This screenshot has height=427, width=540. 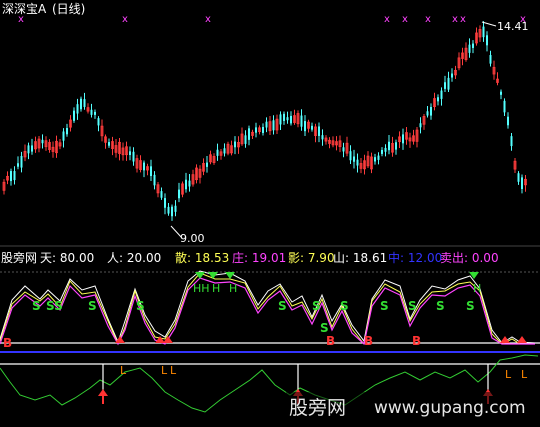 I want to click on x-markers: xxxxxxxxx, so click(x=272, y=19).